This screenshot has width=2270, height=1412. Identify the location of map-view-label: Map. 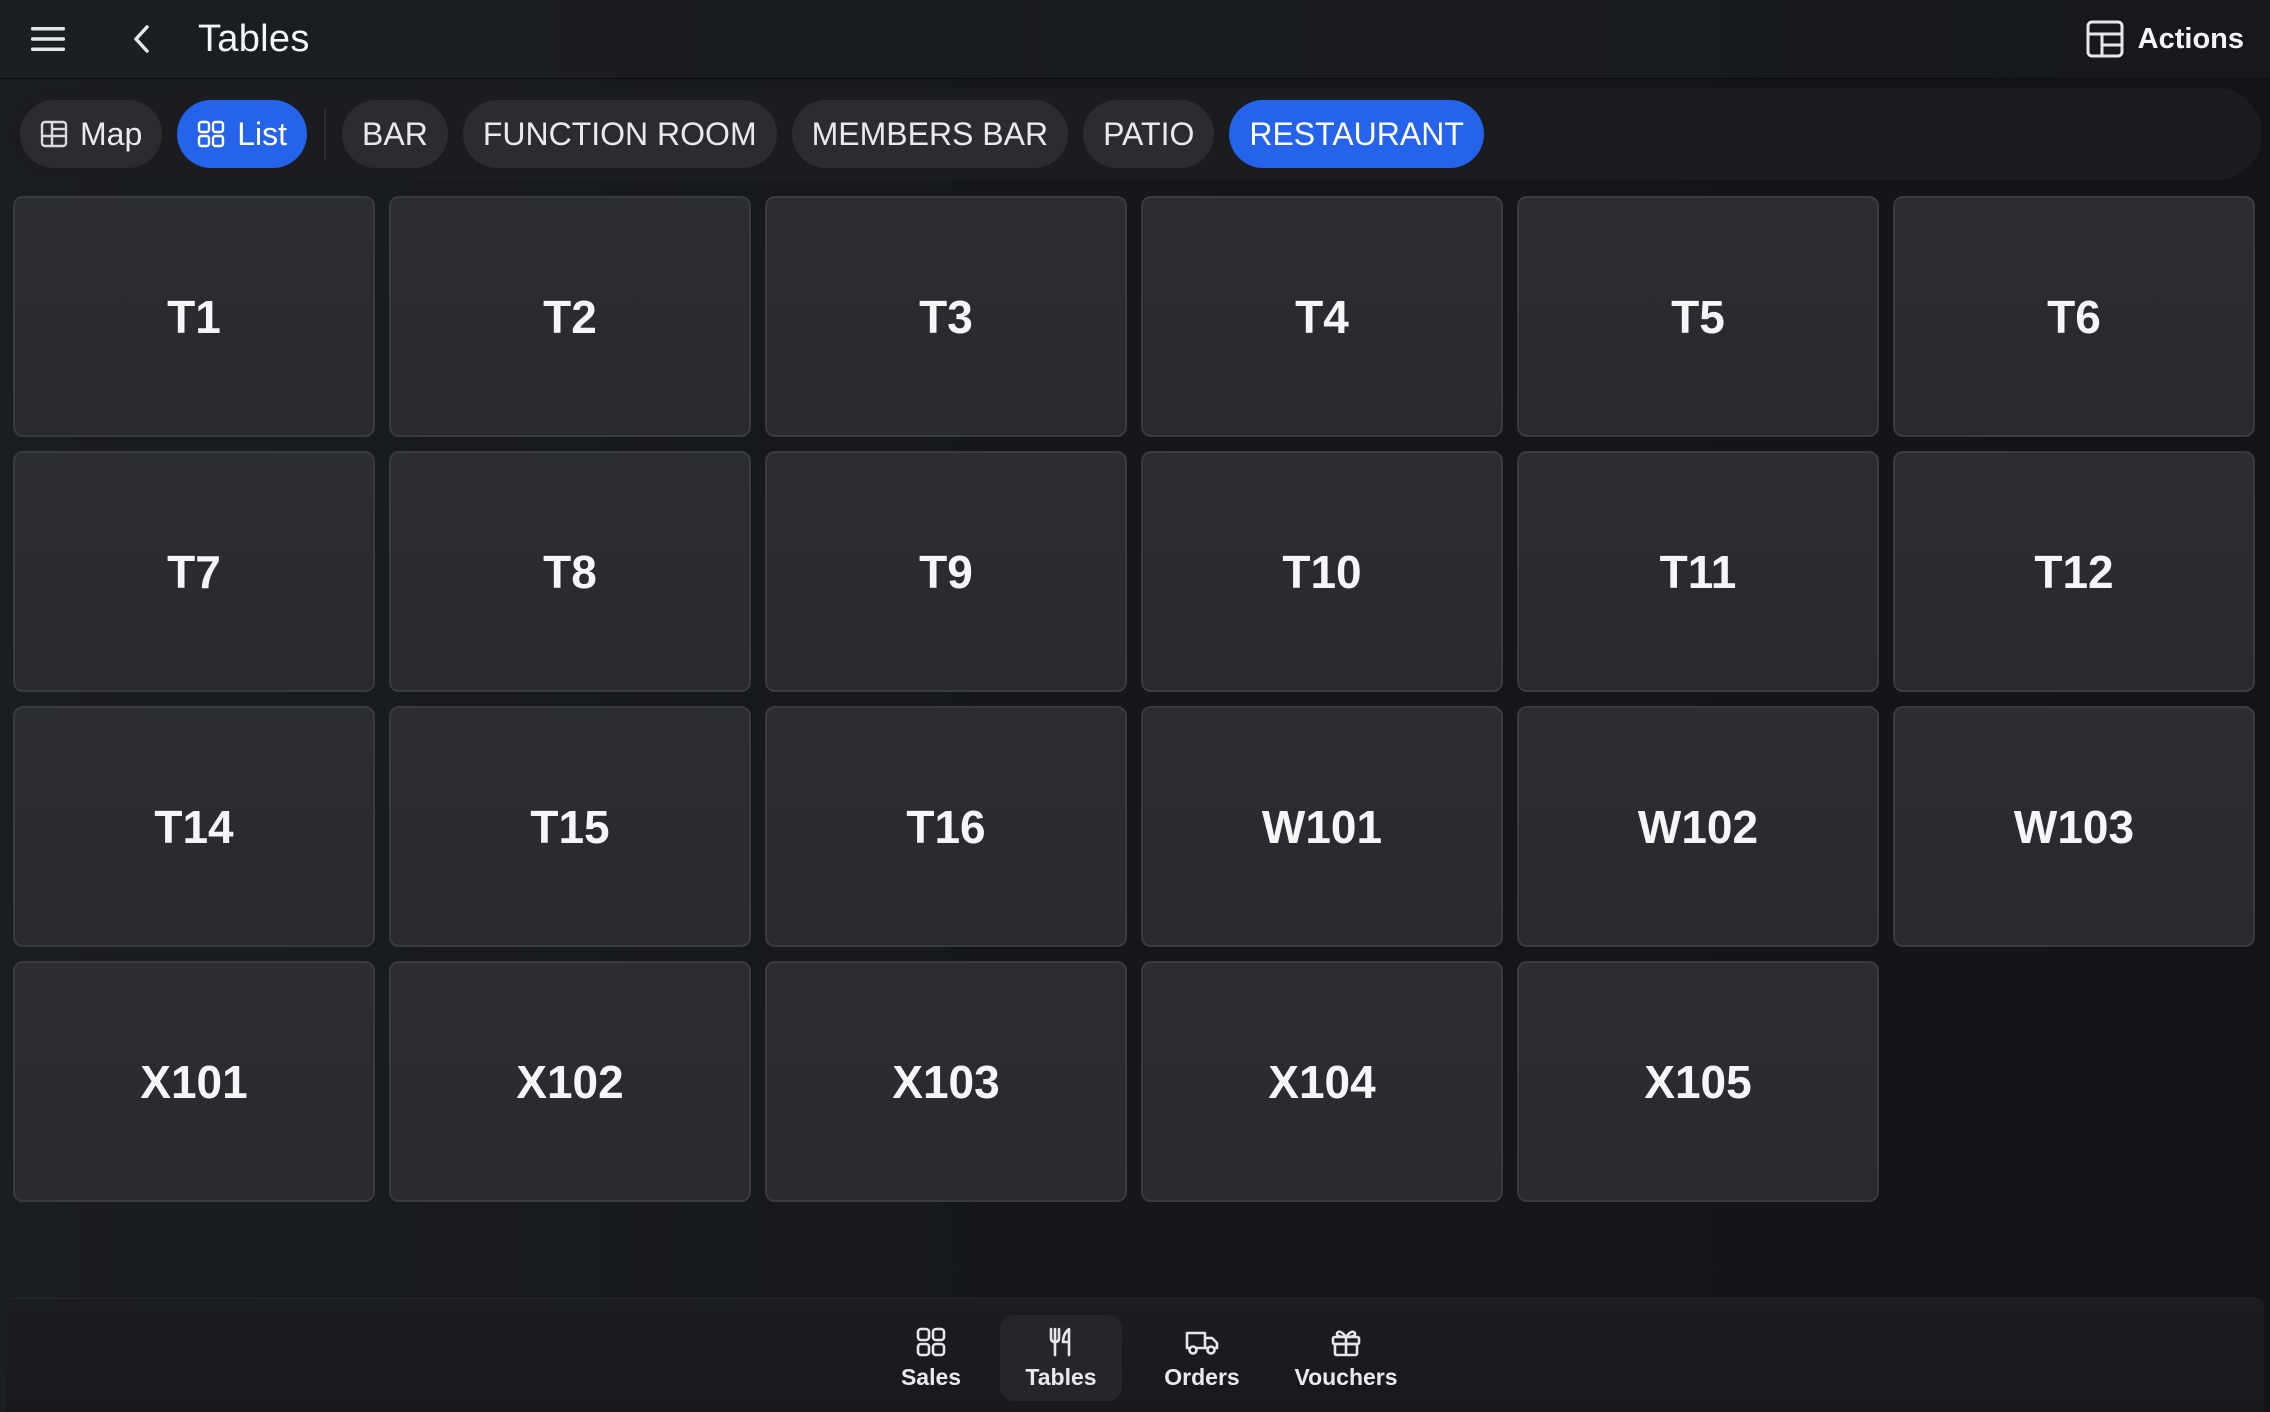
(111, 133).